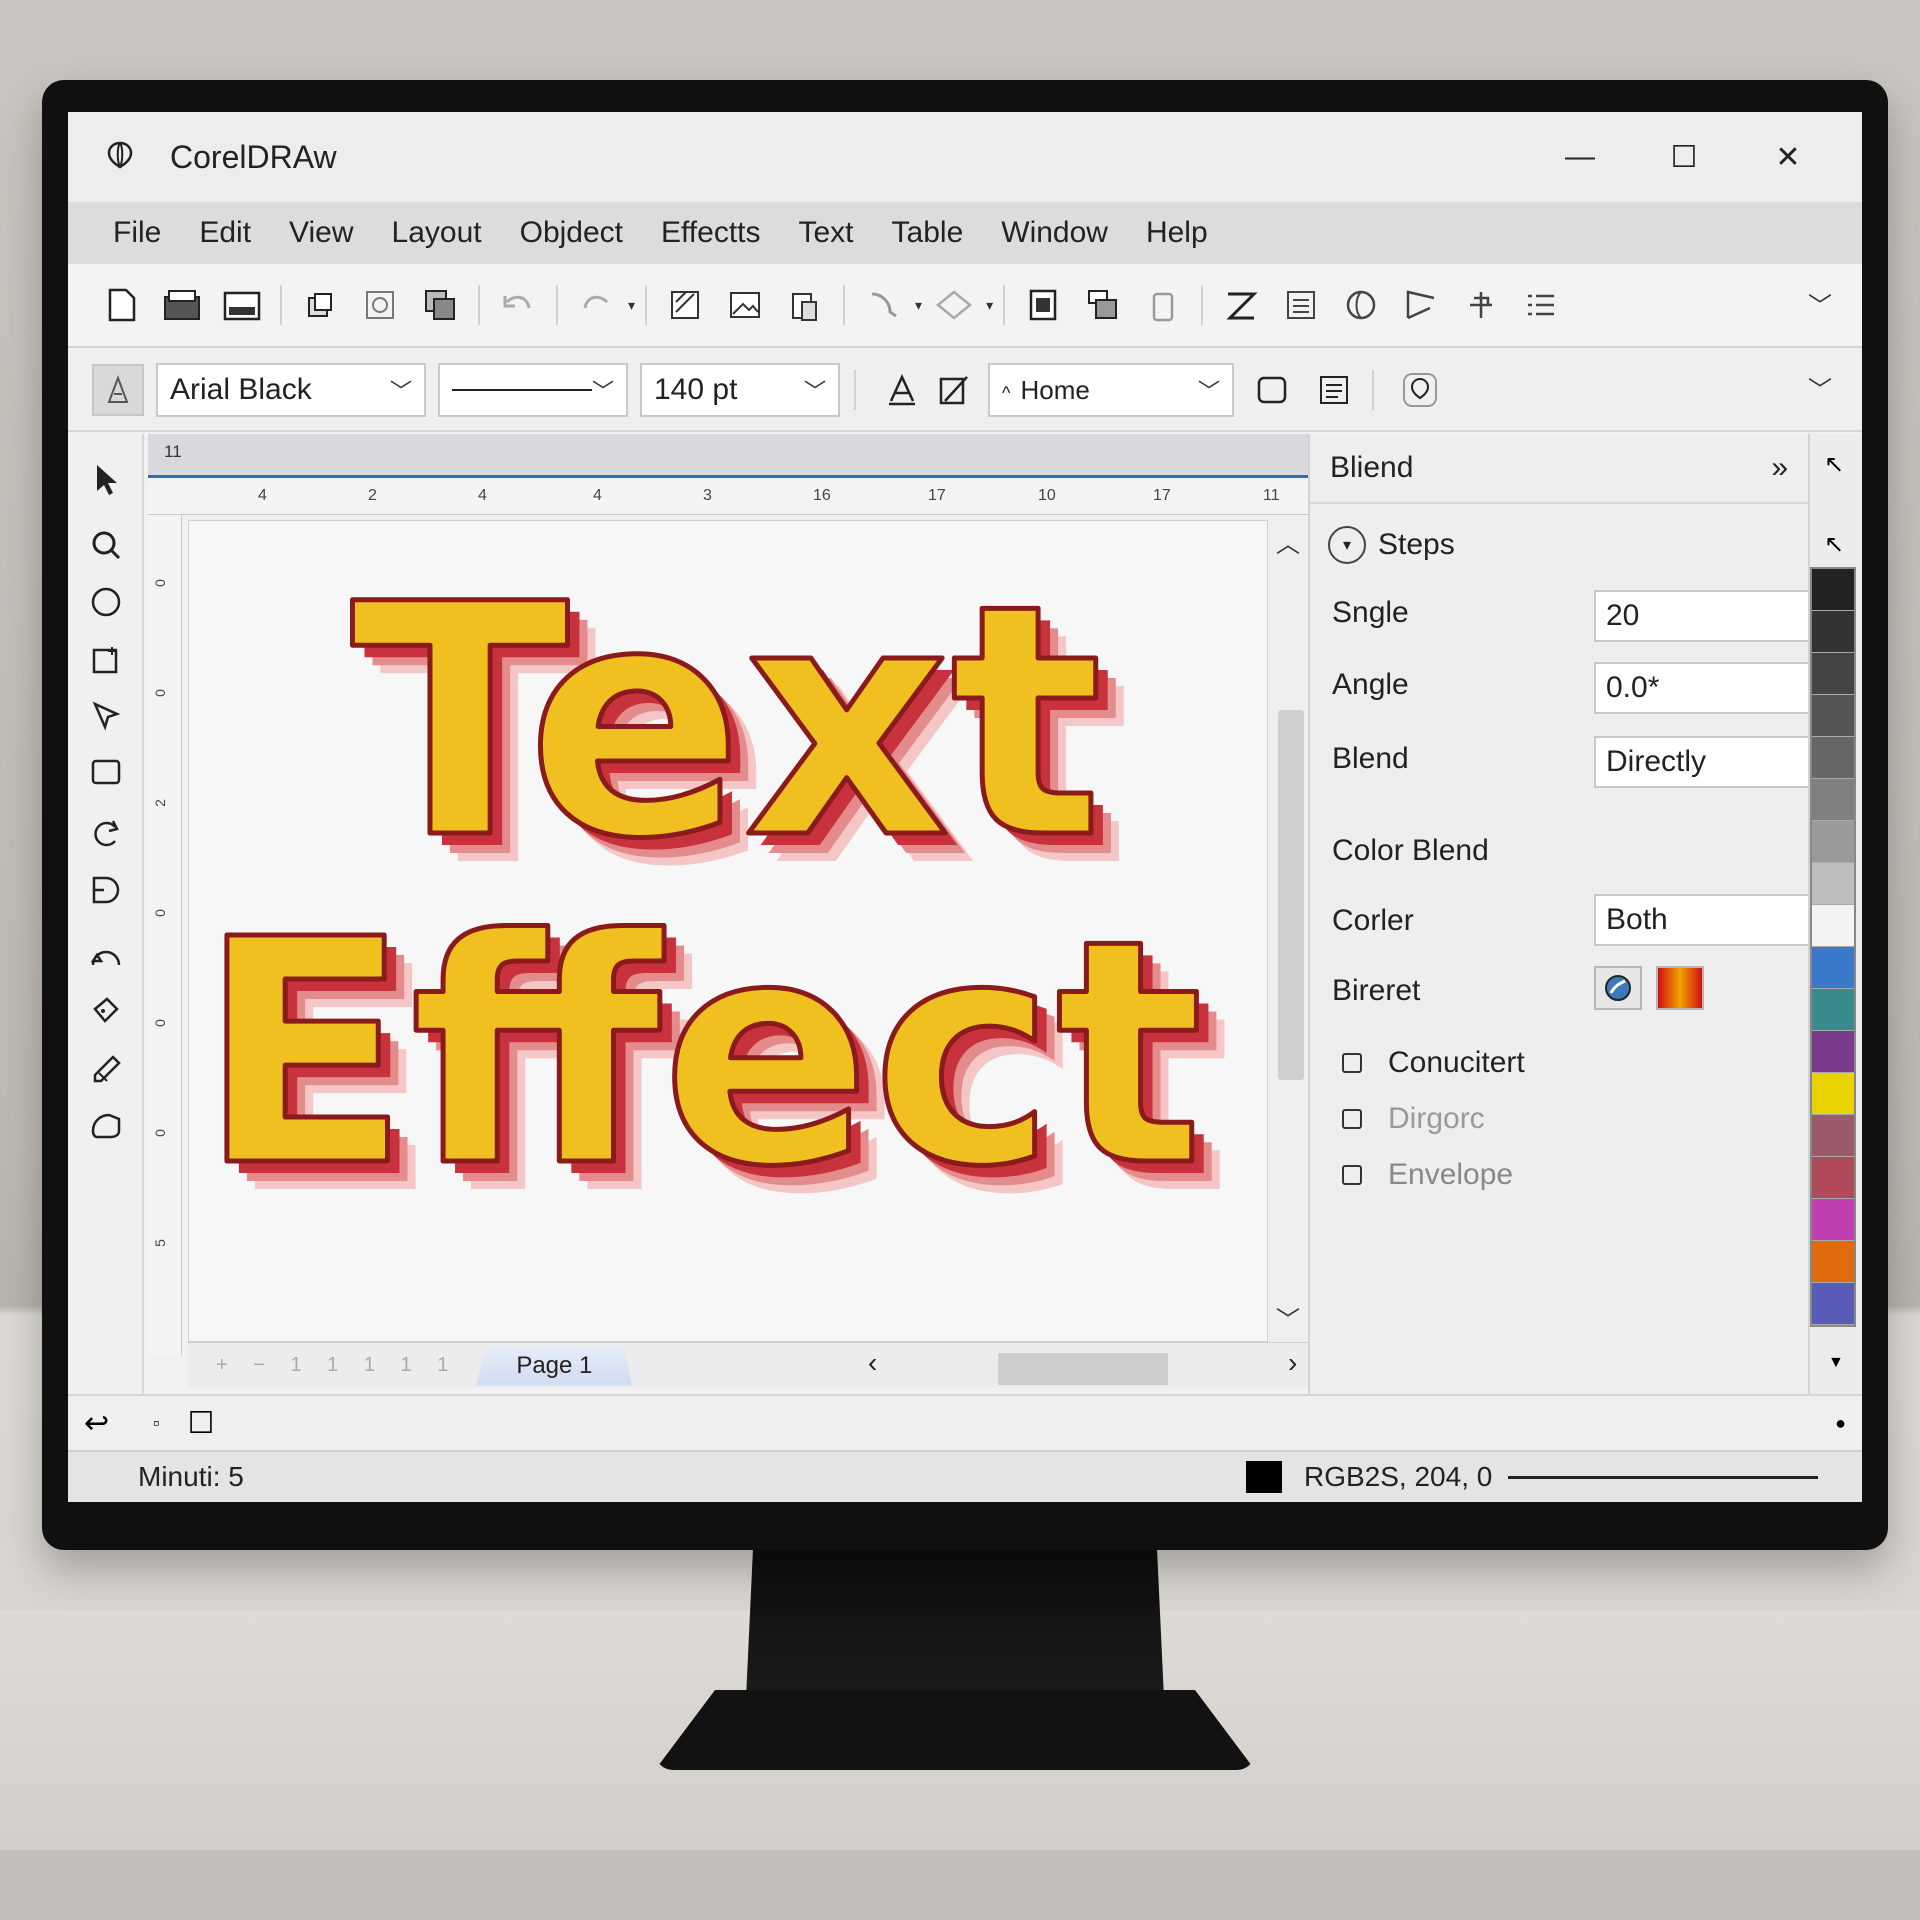  Describe the element at coordinates (902, 390) in the screenshot. I see `text-format-icon` at that location.